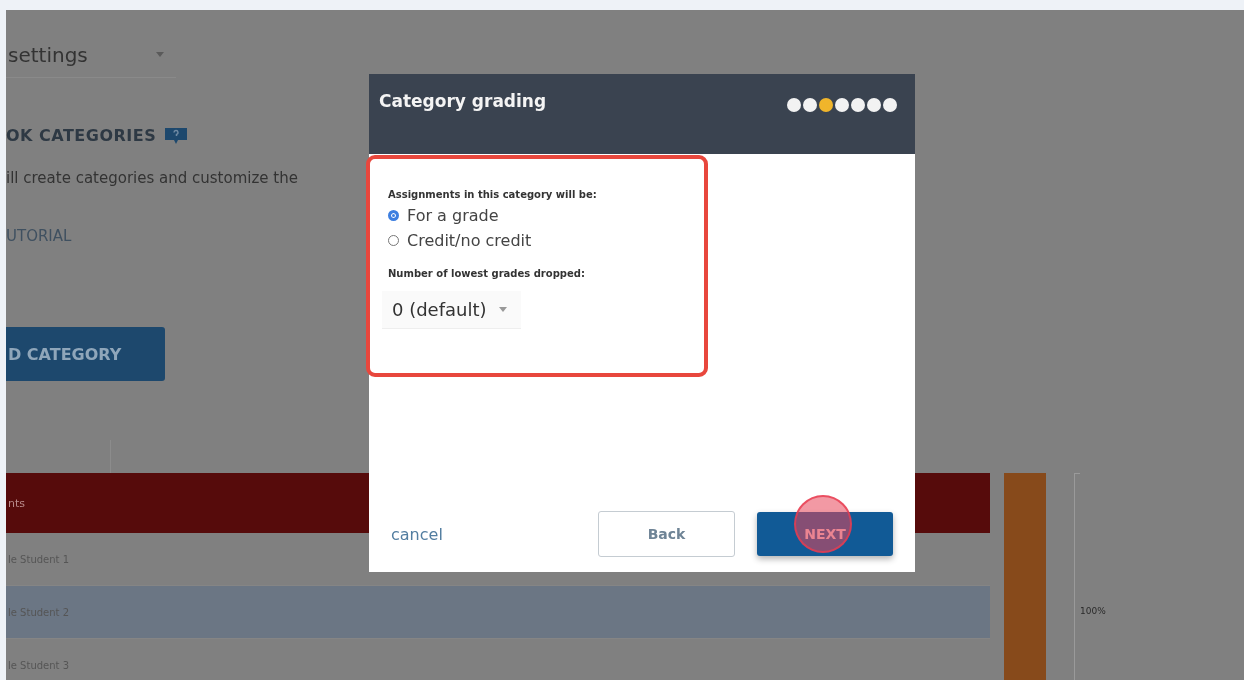 This screenshot has height=680, width=1244. I want to click on chart-label: 100%, so click(1093, 611).